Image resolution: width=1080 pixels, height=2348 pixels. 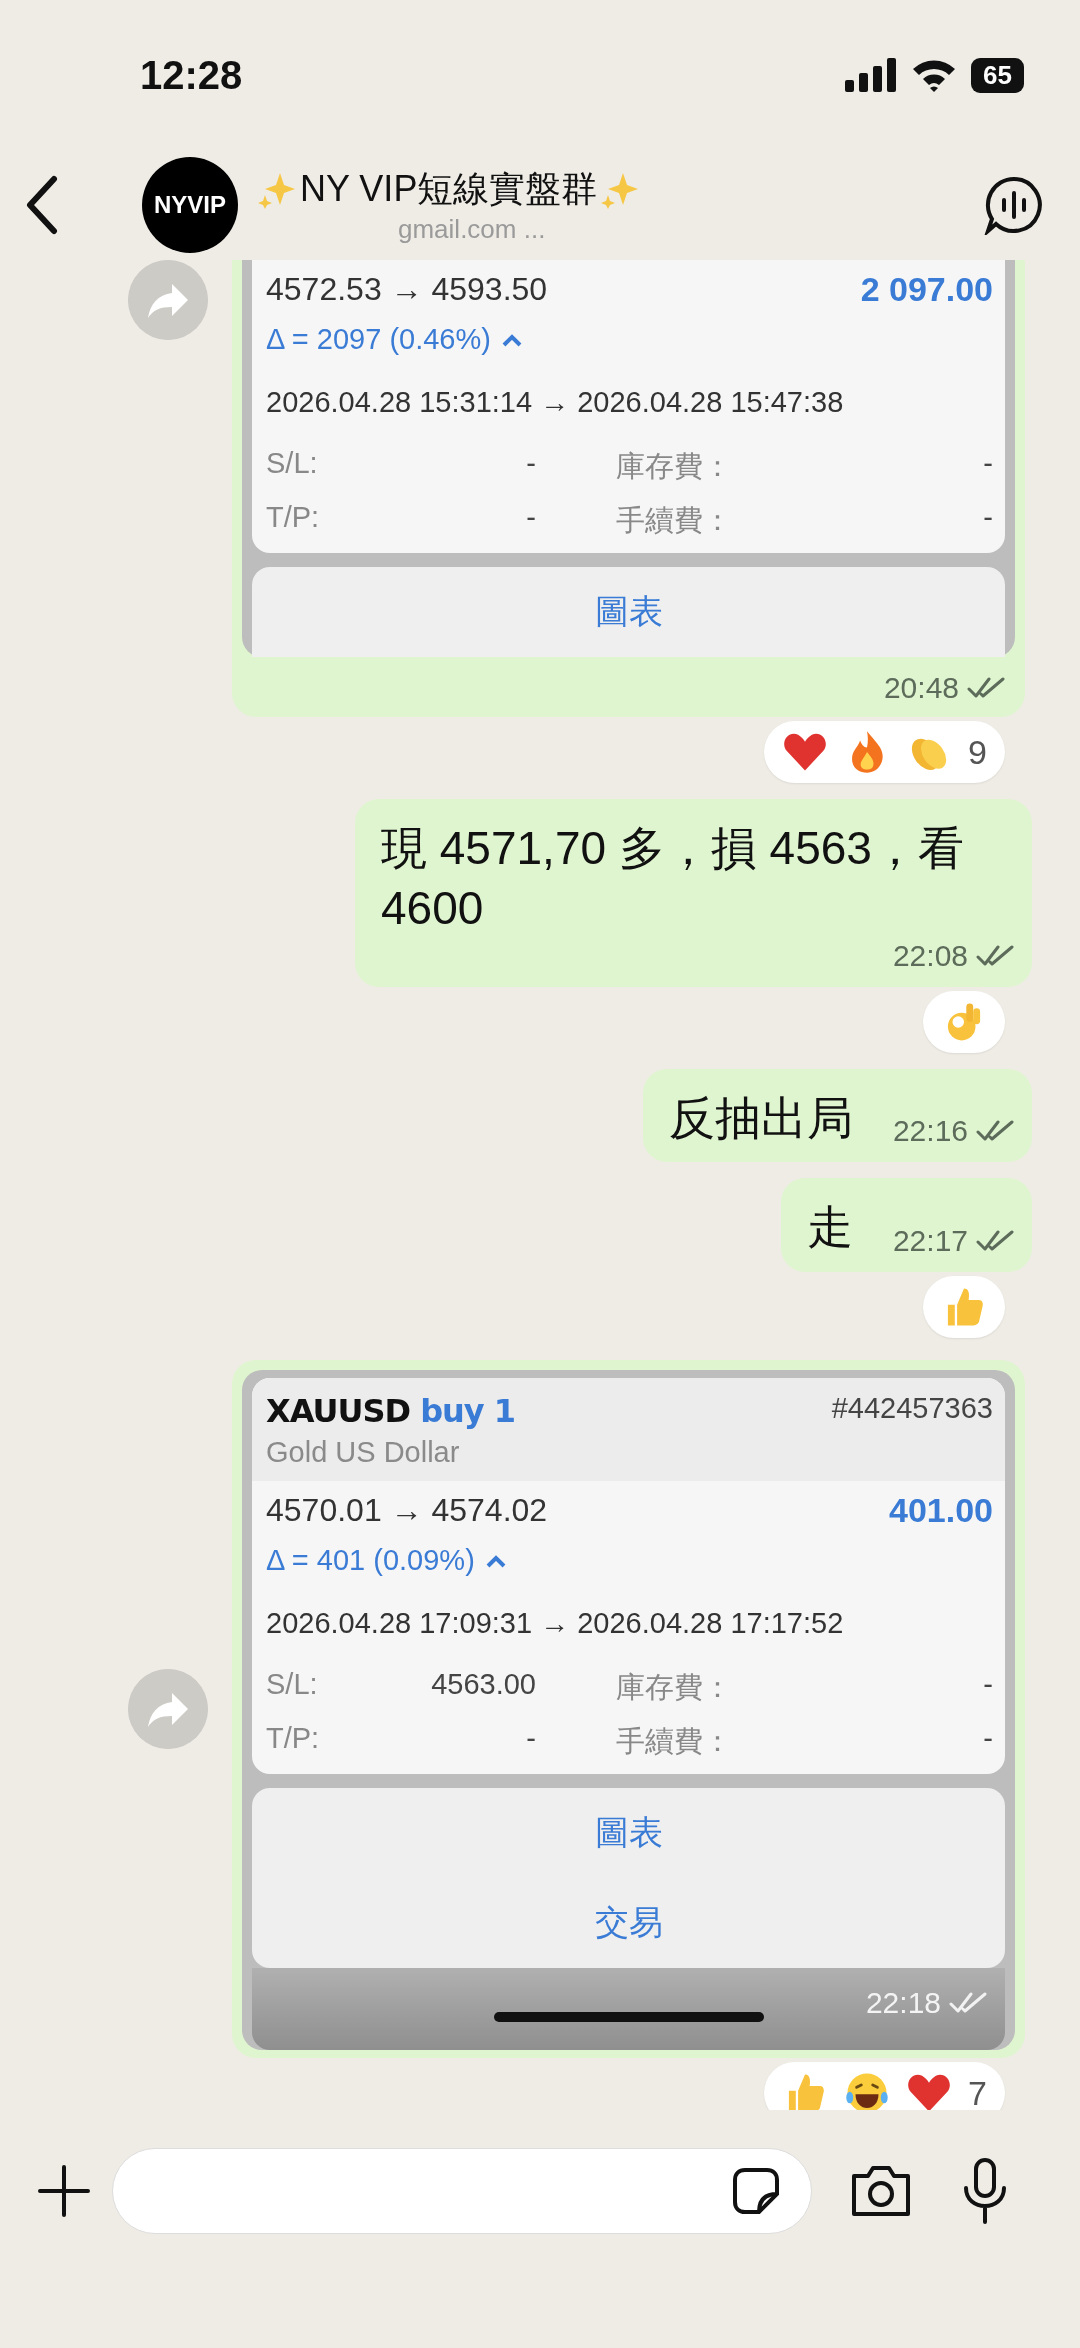 What do you see at coordinates (930, 1241) in the screenshot?
I see `message-time: 22:17` at bounding box center [930, 1241].